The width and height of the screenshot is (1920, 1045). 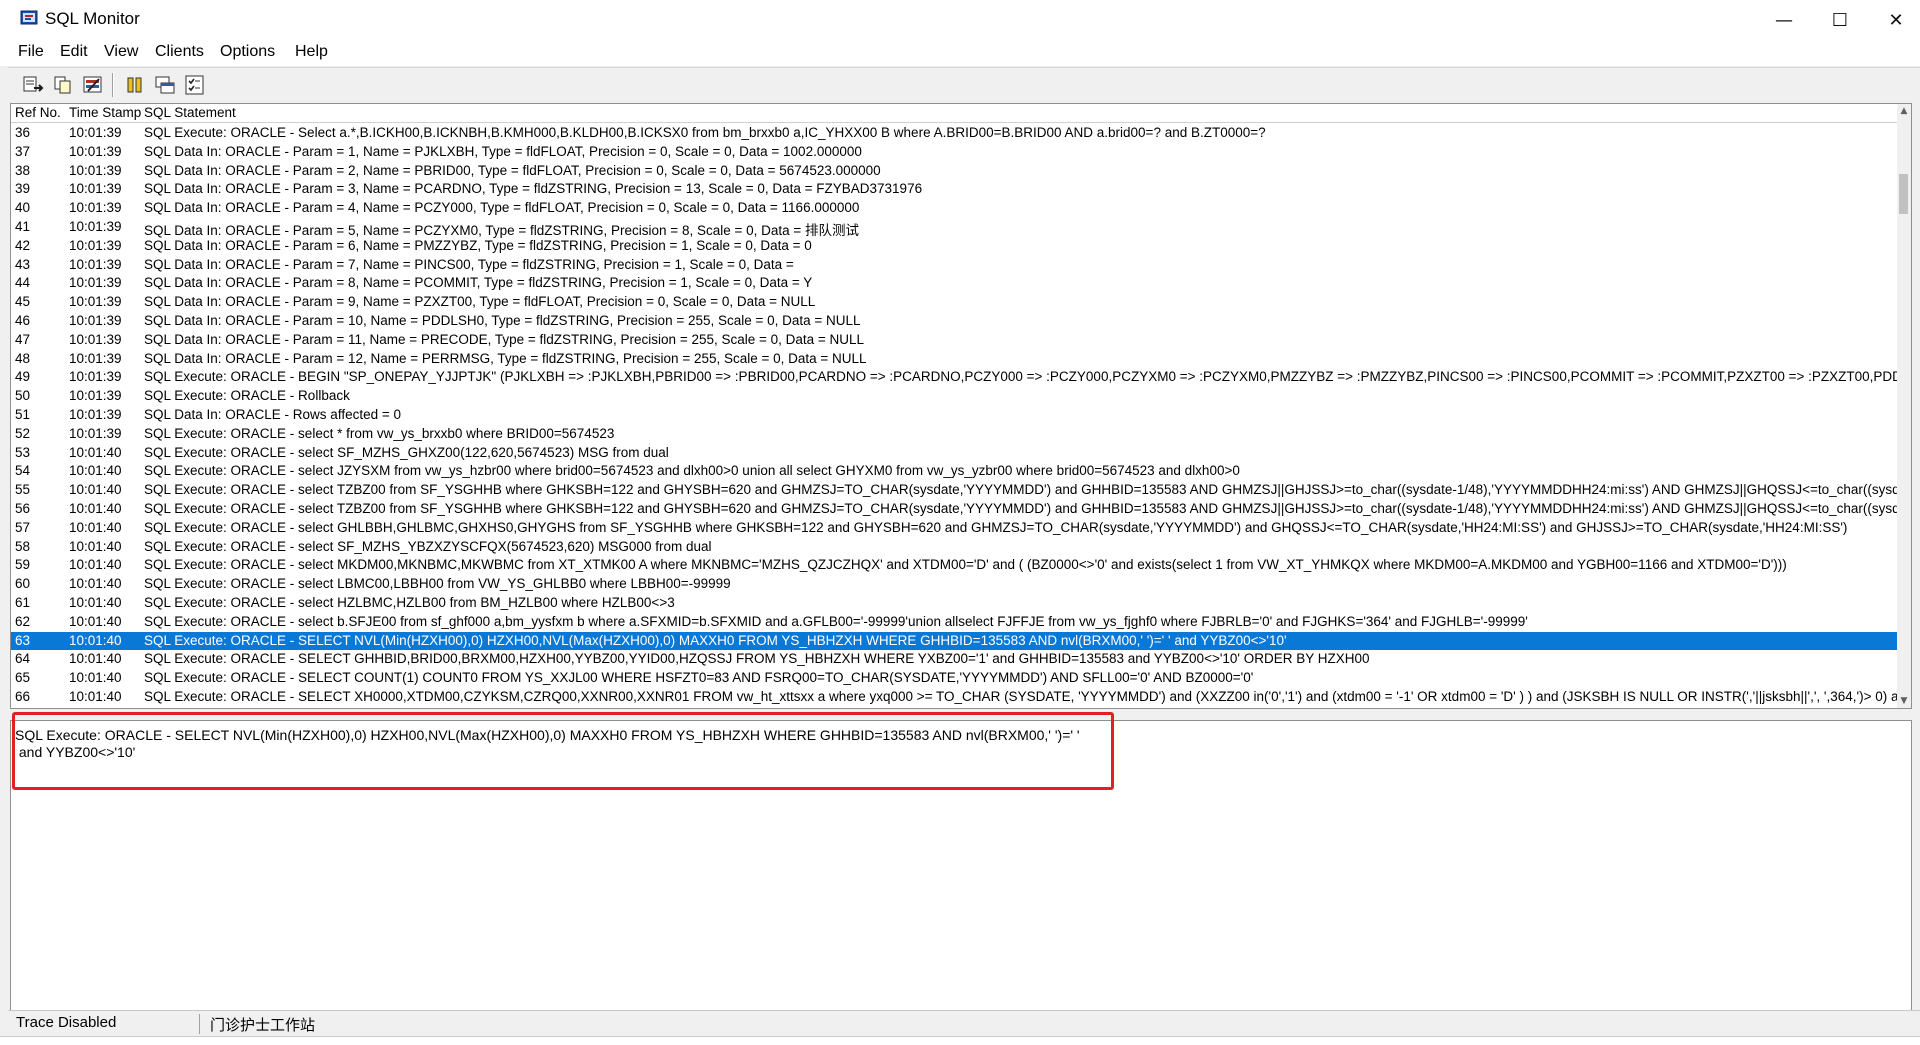 What do you see at coordinates (1904, 701) in the screenshot?
I see `scroll-down-icon: ▼` at bounding box center [1904, 701].